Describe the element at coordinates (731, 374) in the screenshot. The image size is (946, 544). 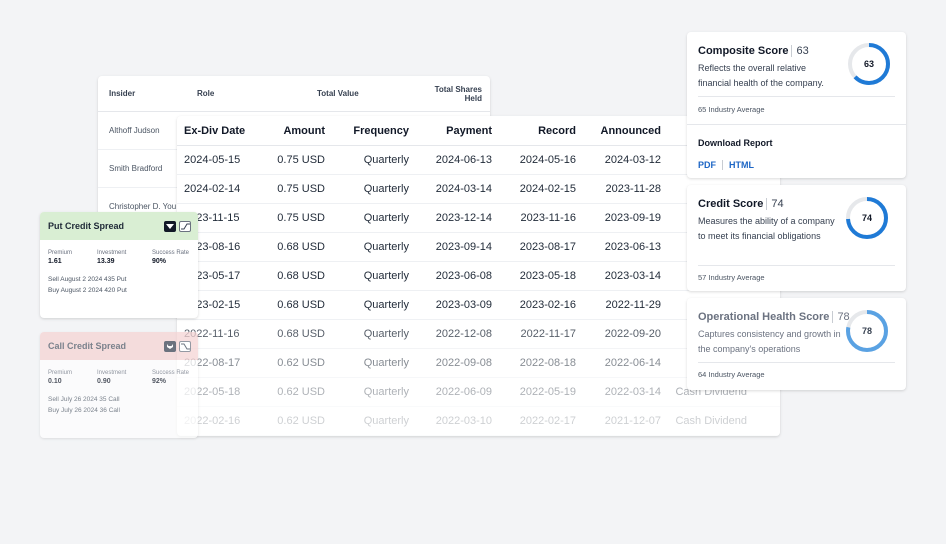
I see `operational-industry-average: 64 Industry Average` at that location.